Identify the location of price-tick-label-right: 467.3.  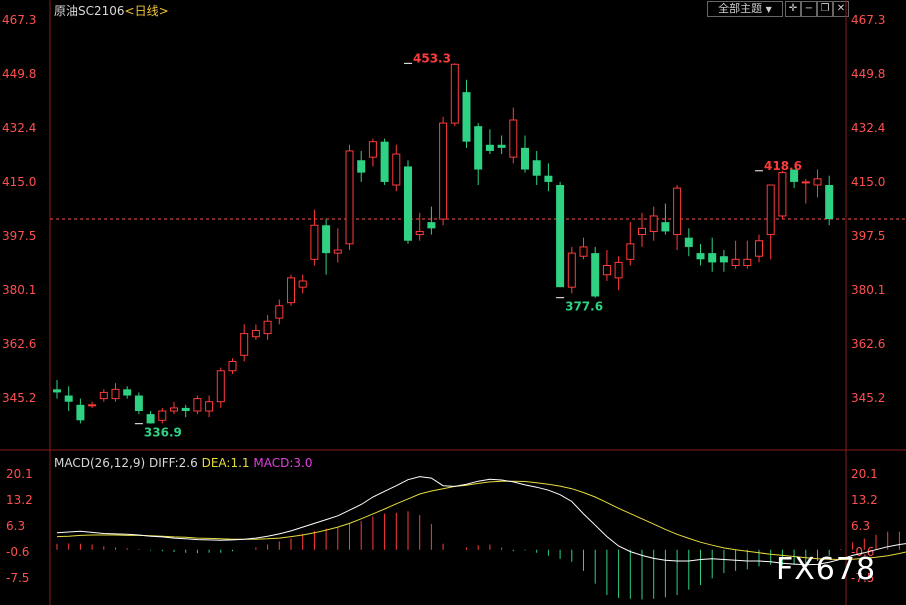
(868, 20).